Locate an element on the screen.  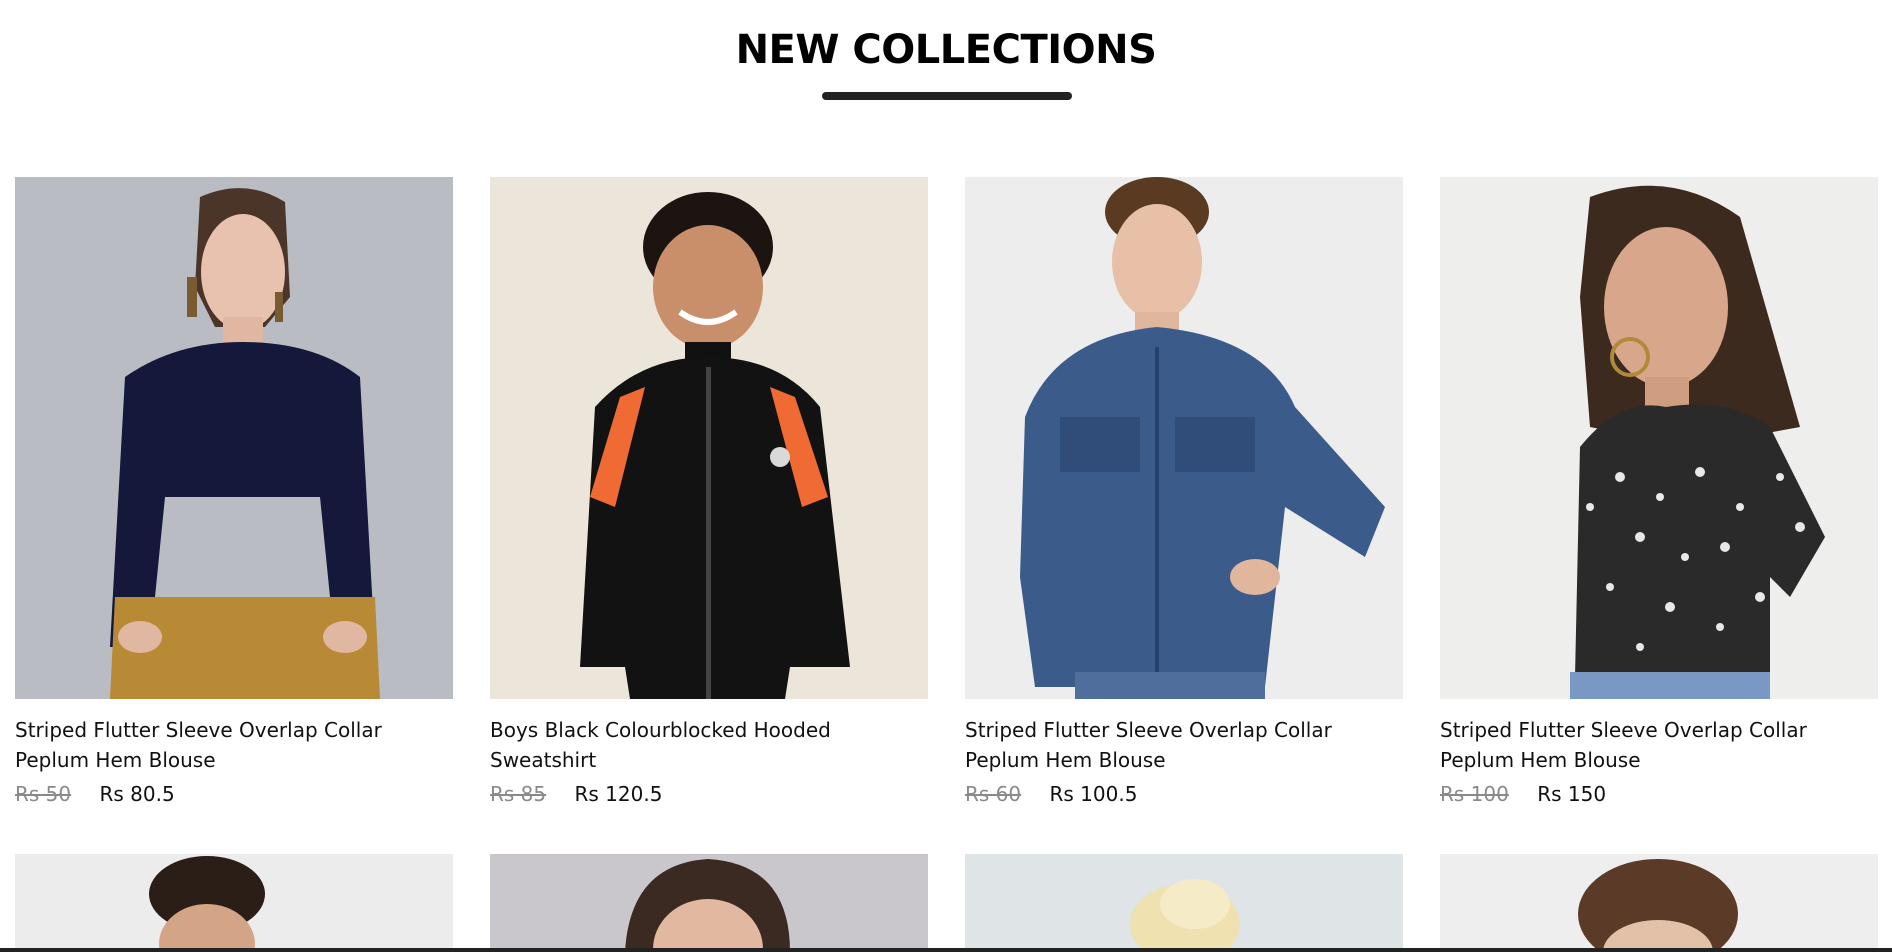
man-curly-hair-image is located at coordinates (234, 903).